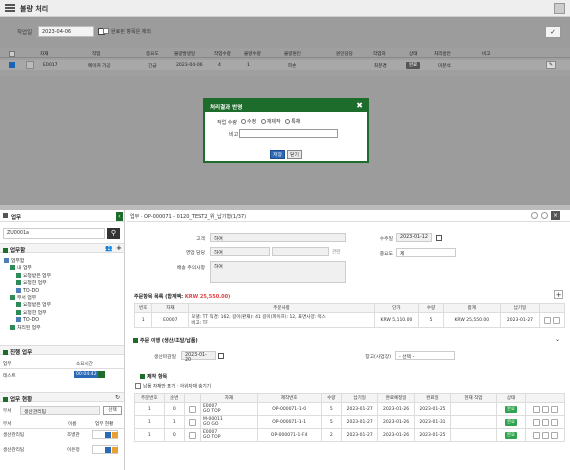 This screenshot has width=570, height=470. I want to click on radio-special, so click(288, 121).